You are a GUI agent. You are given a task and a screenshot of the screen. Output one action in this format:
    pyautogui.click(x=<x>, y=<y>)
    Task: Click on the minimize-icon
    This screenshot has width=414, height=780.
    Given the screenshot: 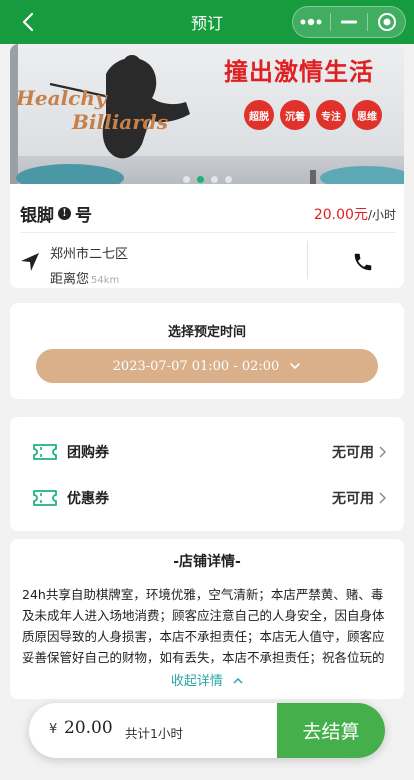 What is the action you would take?
    pyautogui.click(x=349, y=22)
    